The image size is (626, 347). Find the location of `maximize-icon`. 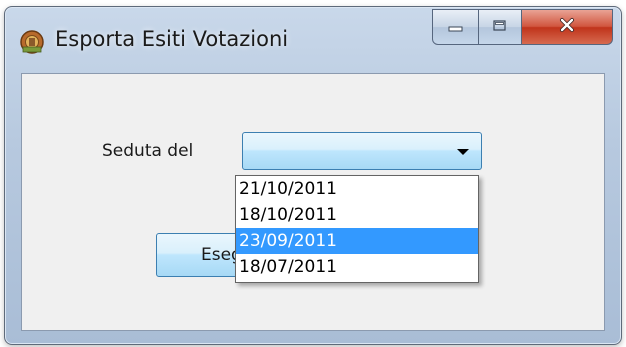

maximize-icon is located at coordinates (500, 27).